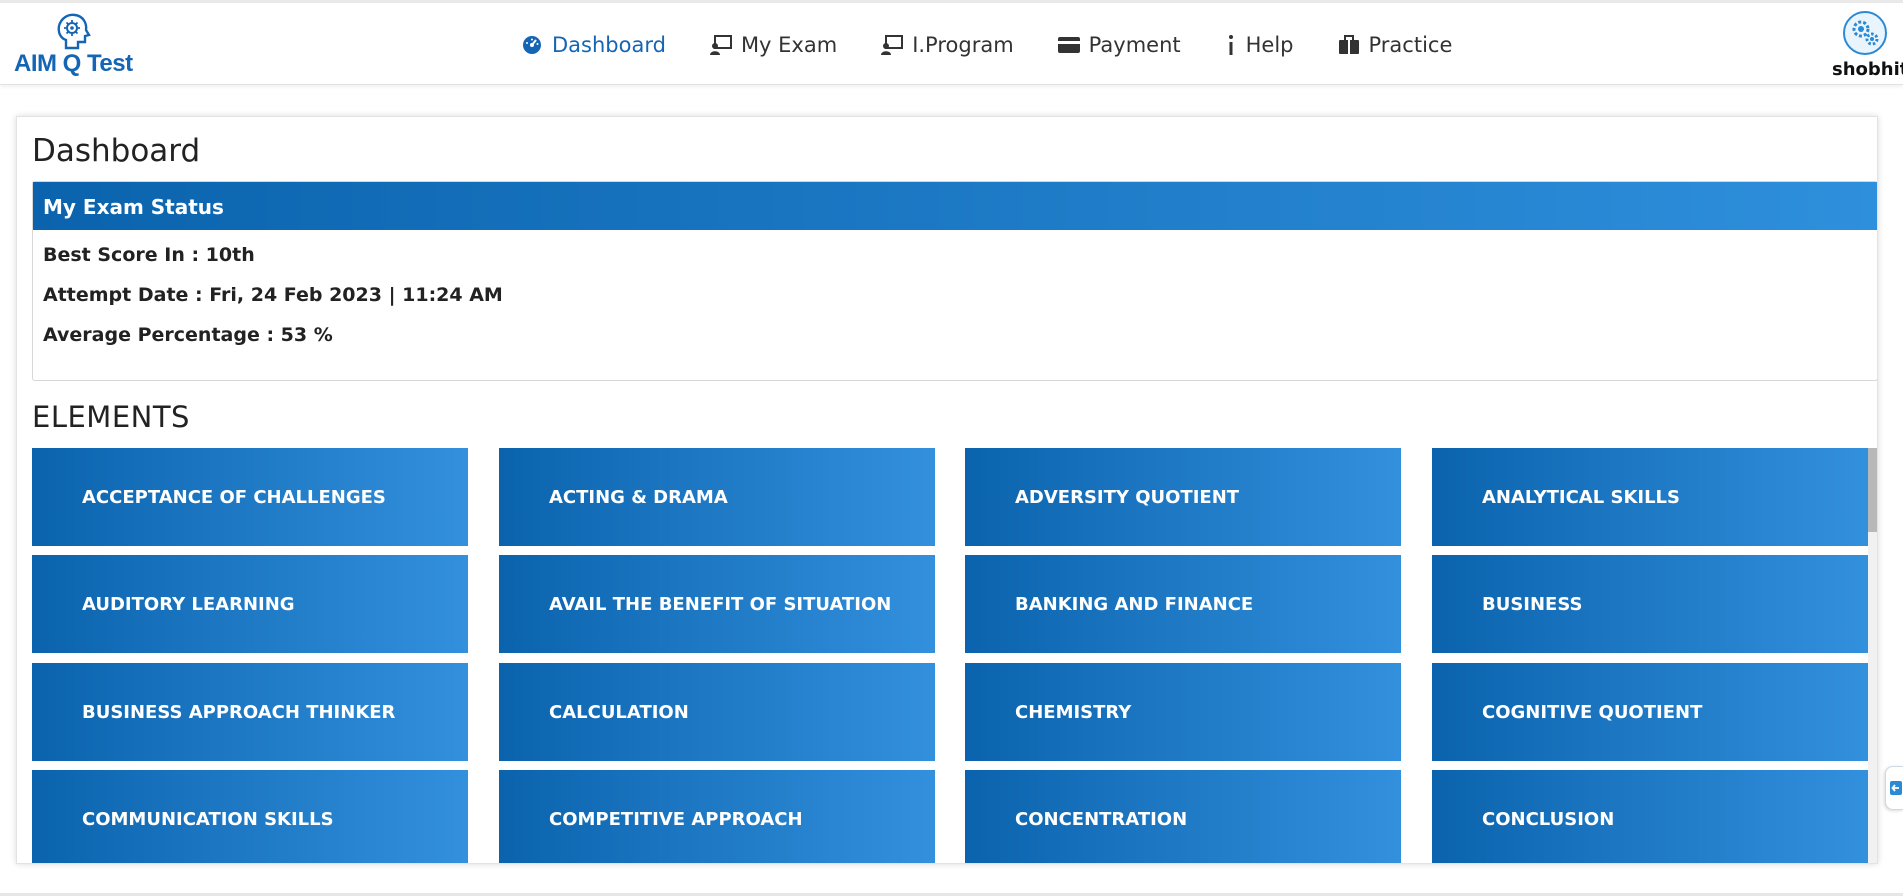 This screenshot has width=1903, height=896. What do you see at coordinates (1183, 604) in the screenshot?
I see `element-tile: BANKING AND FINANCE` at bounding box center [1183, 604].